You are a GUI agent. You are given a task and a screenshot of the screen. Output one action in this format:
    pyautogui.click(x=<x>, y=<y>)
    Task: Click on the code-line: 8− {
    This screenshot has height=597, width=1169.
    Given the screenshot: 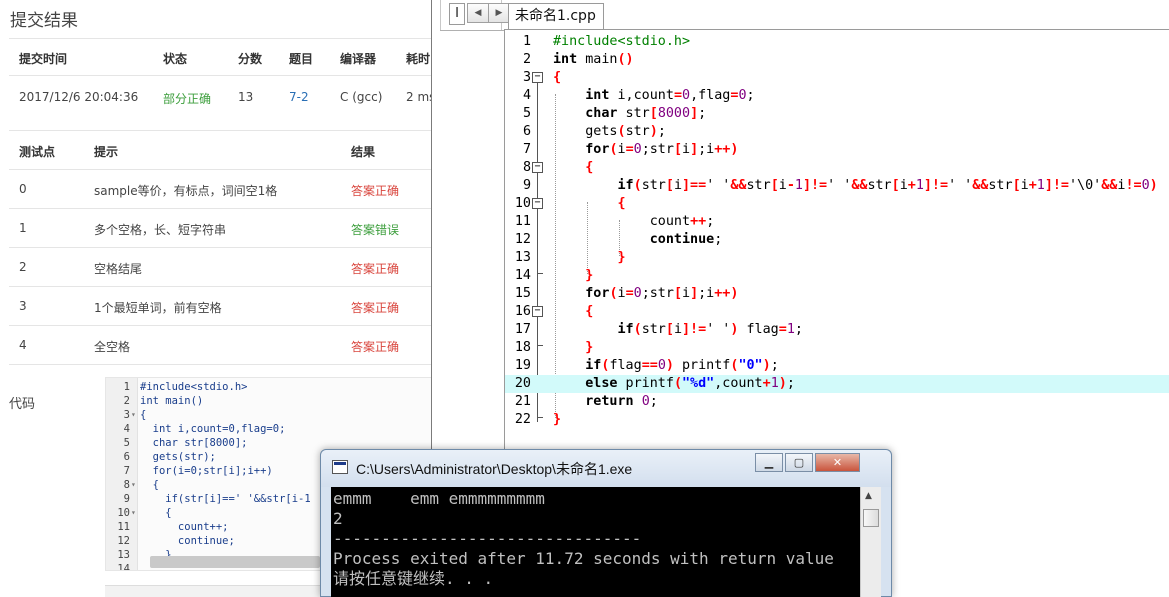 What is the action you would take?
    pyautogui.click(x=837, y=168)
    